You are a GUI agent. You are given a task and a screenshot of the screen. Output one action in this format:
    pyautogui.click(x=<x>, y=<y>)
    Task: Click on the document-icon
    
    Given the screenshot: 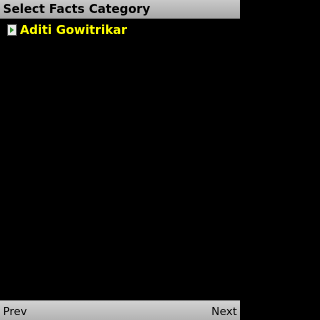 What is the action you would take?
    pyautogui.click(x=12, y=30)
    